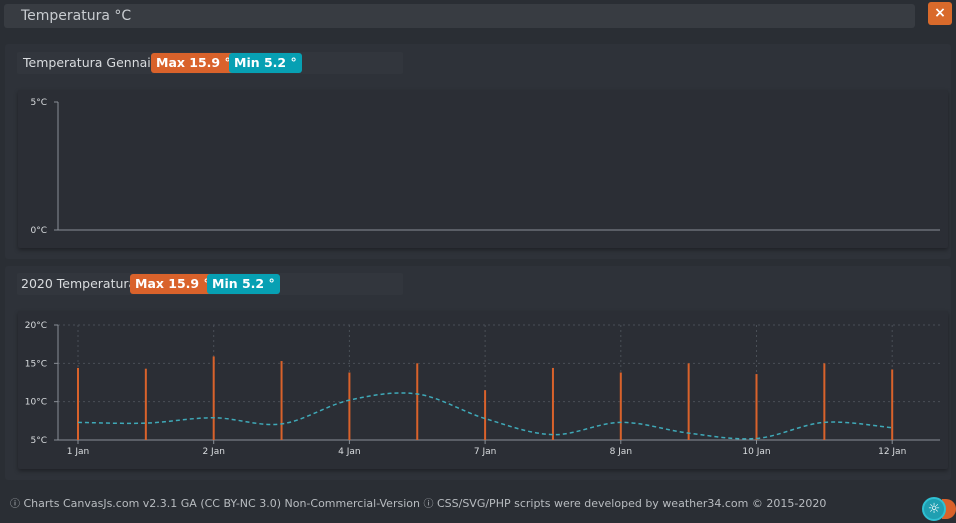 Image resolution: width=956 pixels, height=523 pixels. I want to click on y-tick-label: 10°C, so click(36, 403).